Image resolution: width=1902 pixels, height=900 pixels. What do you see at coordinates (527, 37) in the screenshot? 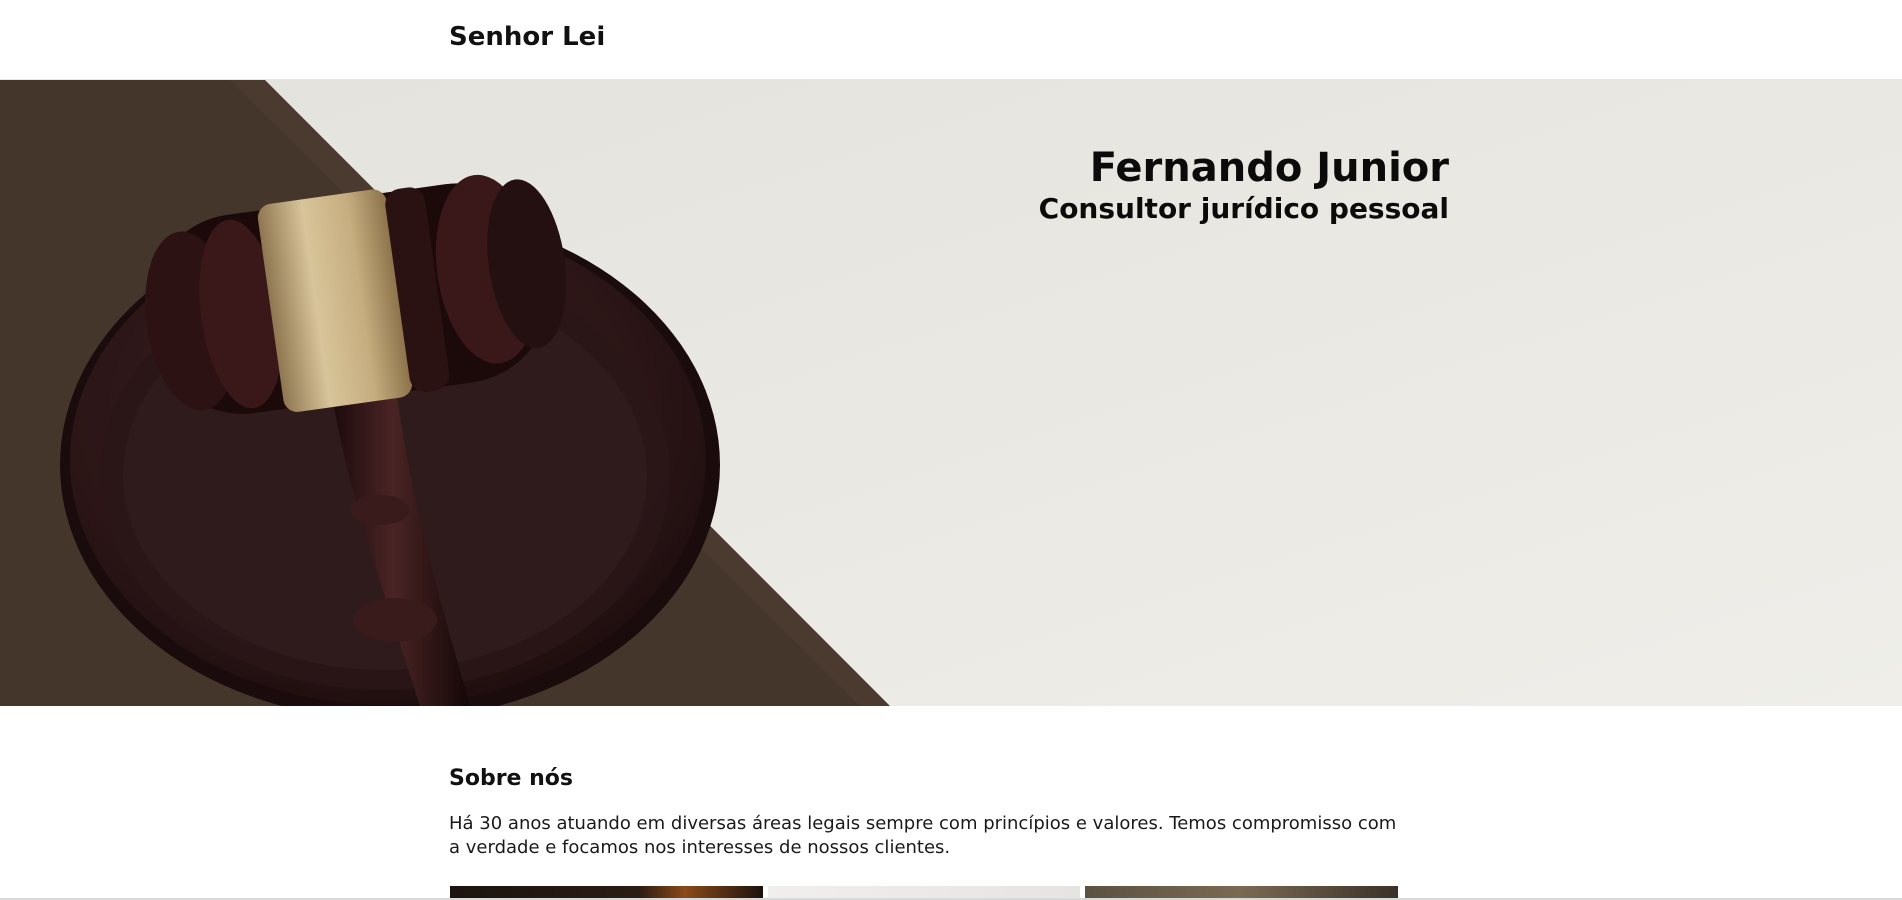
I see `site-brand-logo-text: Senhor Lei` at bounding box center [527, 37].